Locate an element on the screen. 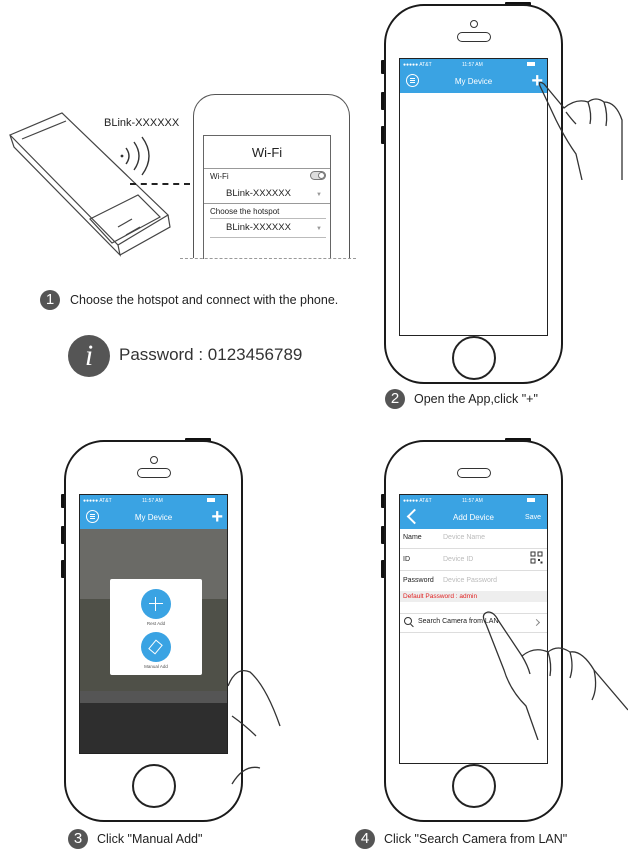 The image size is (634, 853). wifi-toggle is located at coordinates (318, 175).